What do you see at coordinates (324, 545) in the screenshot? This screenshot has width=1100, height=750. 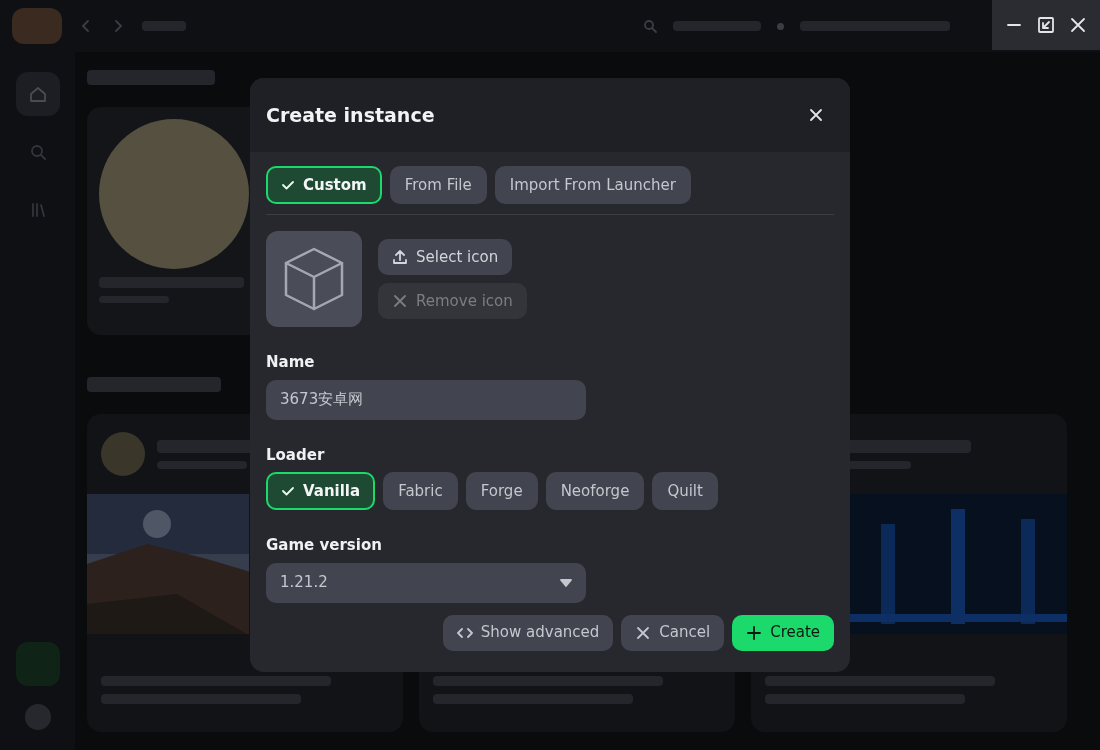 I see `field-label: Game version` at bounding box center [324, 545].